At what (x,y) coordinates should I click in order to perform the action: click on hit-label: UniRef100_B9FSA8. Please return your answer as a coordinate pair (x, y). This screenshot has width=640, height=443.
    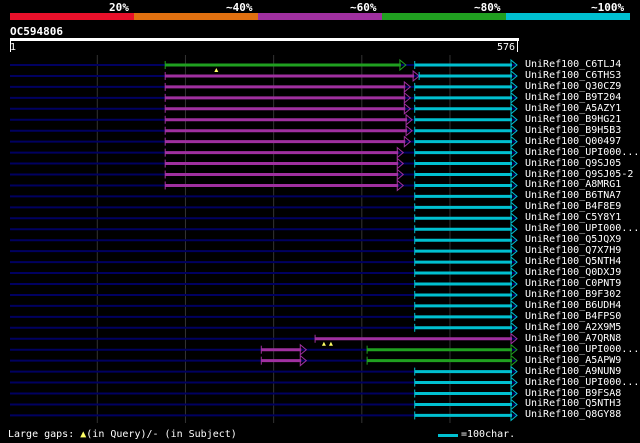
    Looking at the image, I should click on (573, 393).